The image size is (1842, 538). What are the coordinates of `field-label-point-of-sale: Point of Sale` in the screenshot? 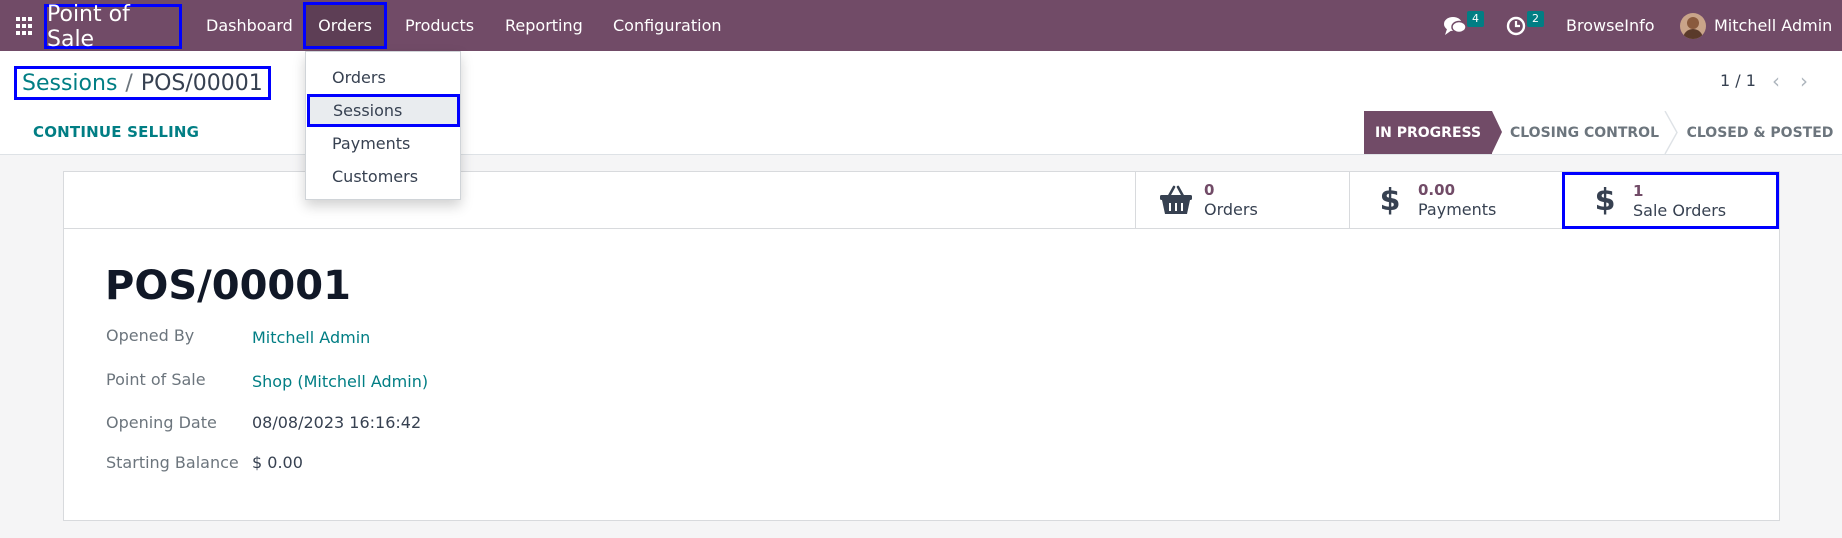 It's located at (156, 379).